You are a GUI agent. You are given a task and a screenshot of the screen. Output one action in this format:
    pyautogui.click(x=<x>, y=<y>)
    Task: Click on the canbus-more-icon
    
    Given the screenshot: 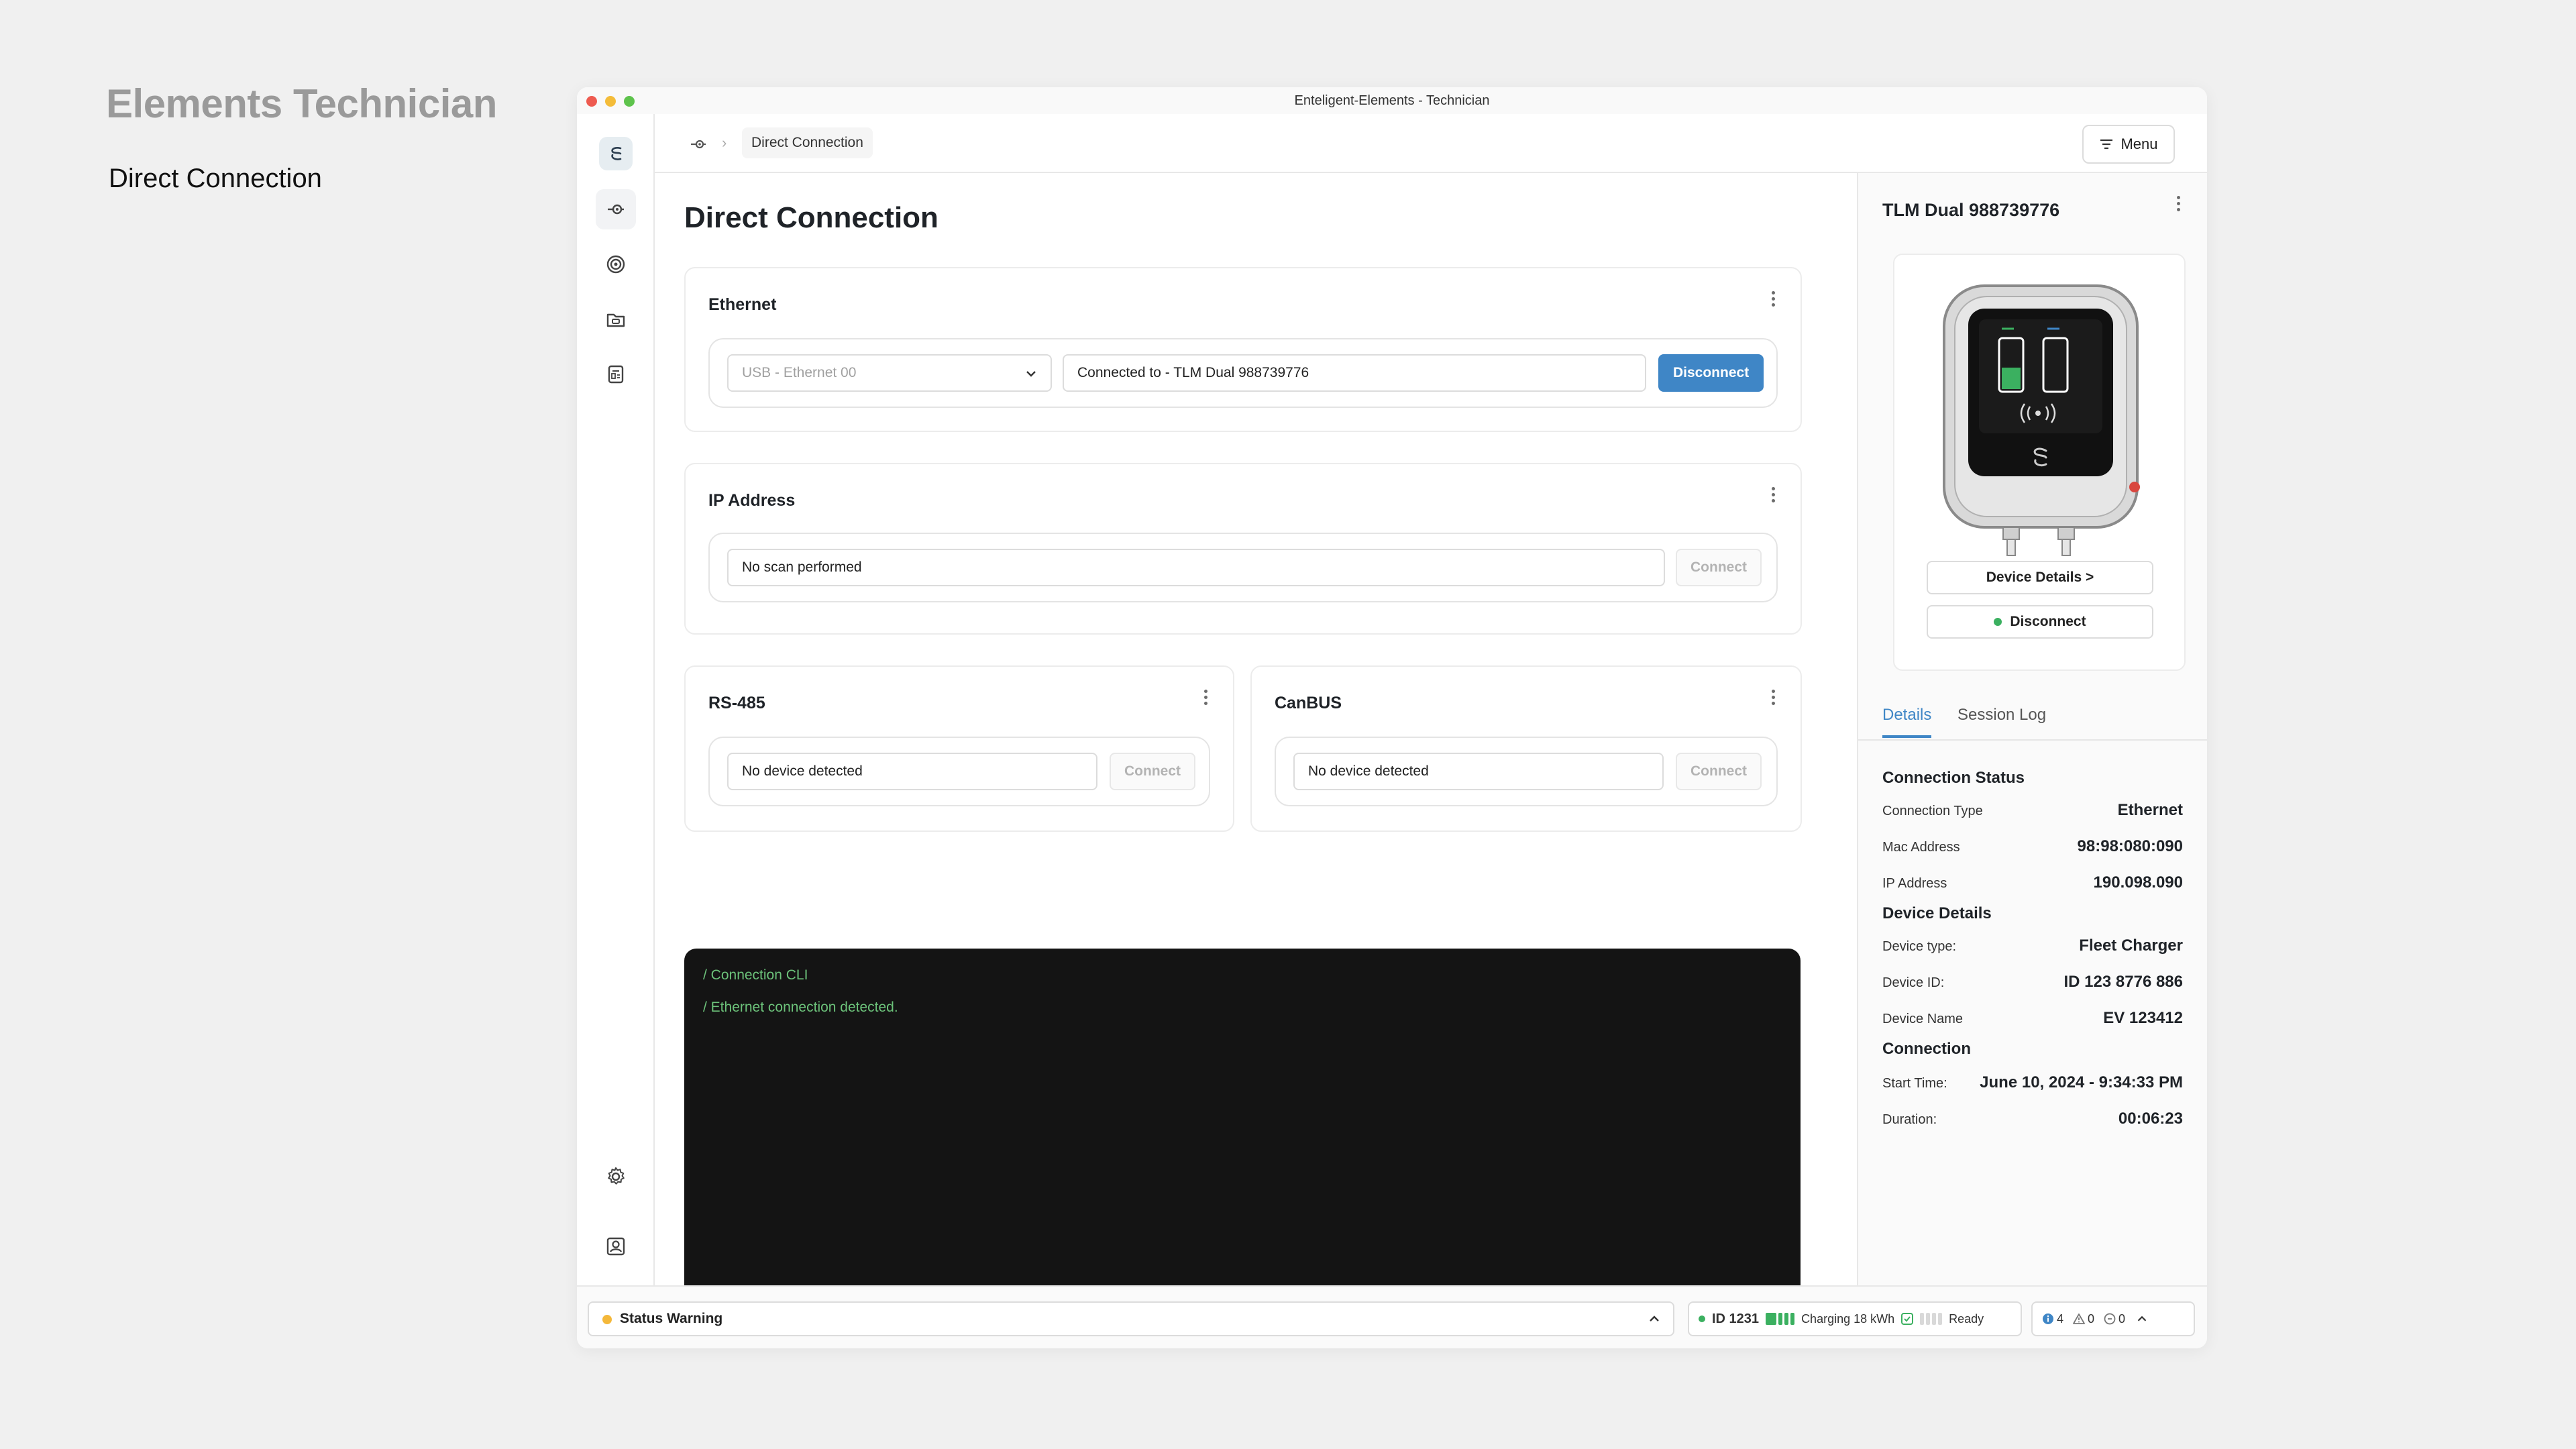 What is the action you would take?
    pyautogui.click(x=1773, y=699)
    